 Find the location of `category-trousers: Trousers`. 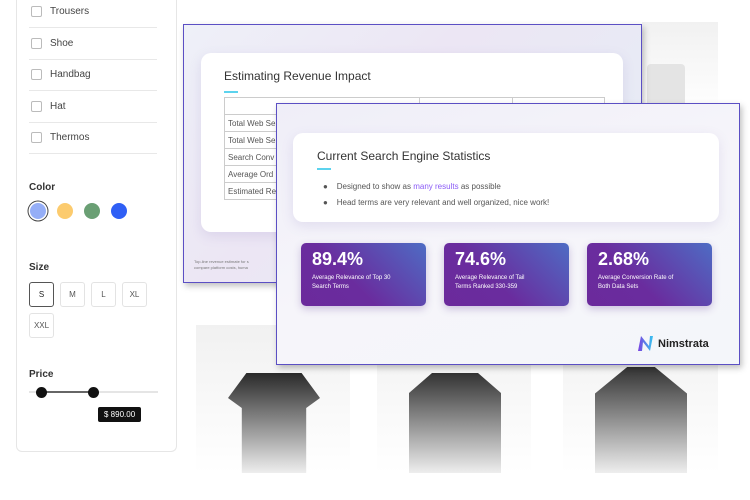

category-trousers: Trousers is located at coordinates (93, 14).